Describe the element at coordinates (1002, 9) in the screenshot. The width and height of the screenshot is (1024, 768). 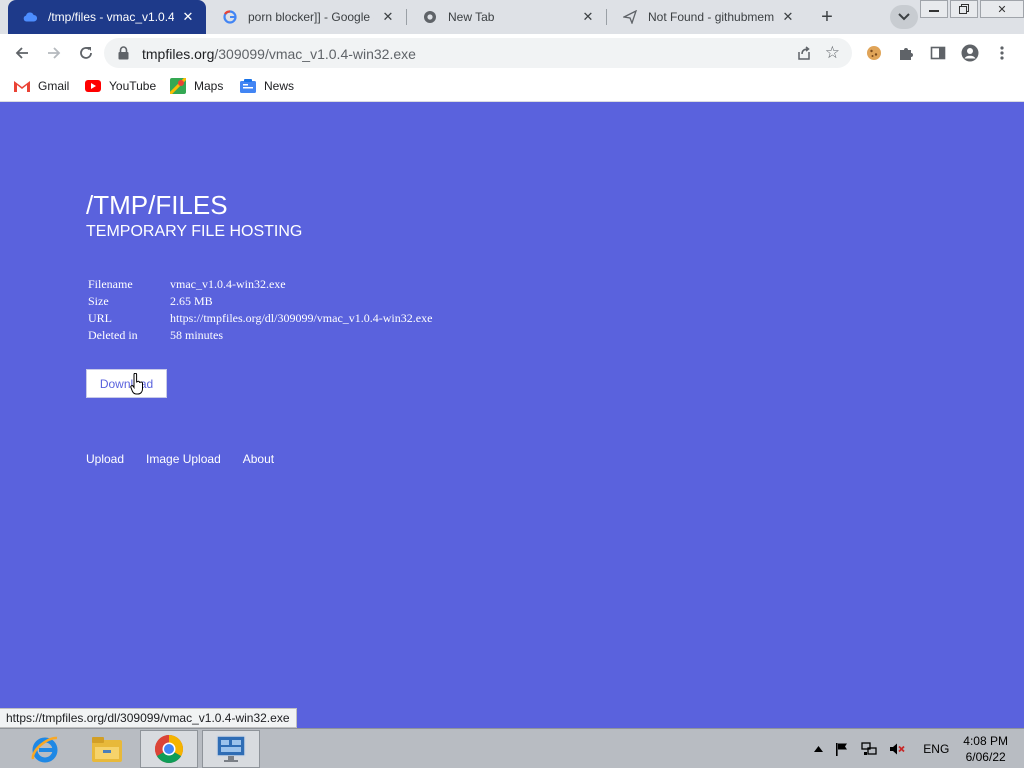
I see `close-window-icon: ✕` at that location.